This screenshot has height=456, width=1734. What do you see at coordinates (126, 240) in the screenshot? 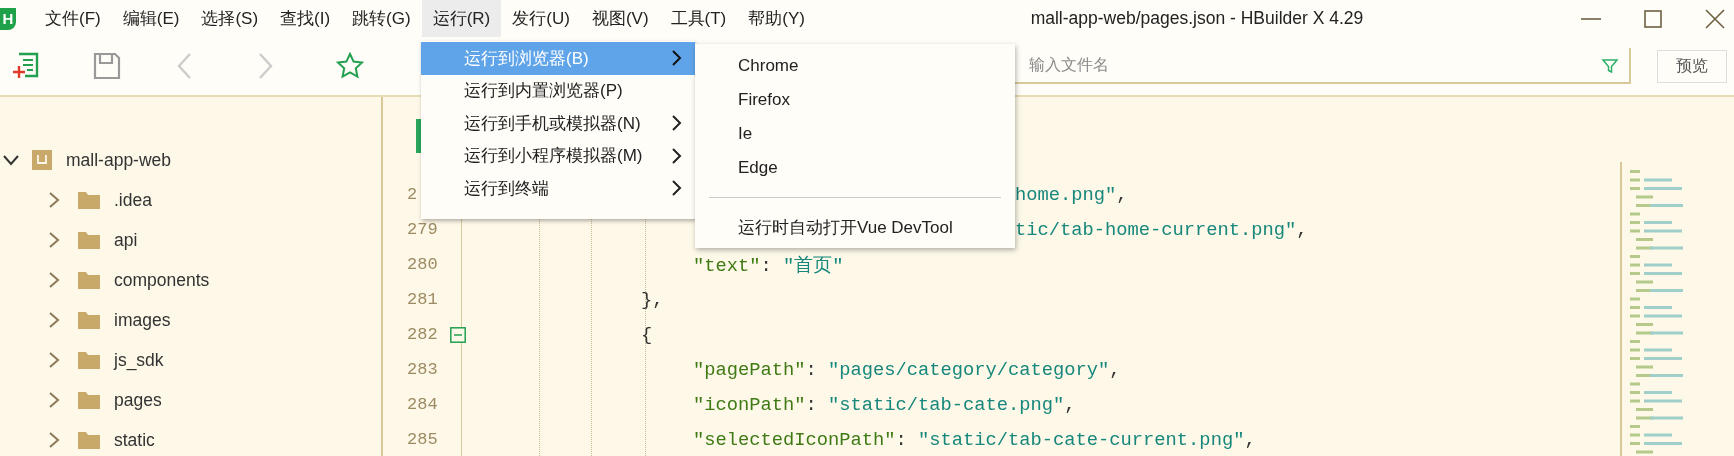
I see `tree-item: api` at bounding box center [126, 240].